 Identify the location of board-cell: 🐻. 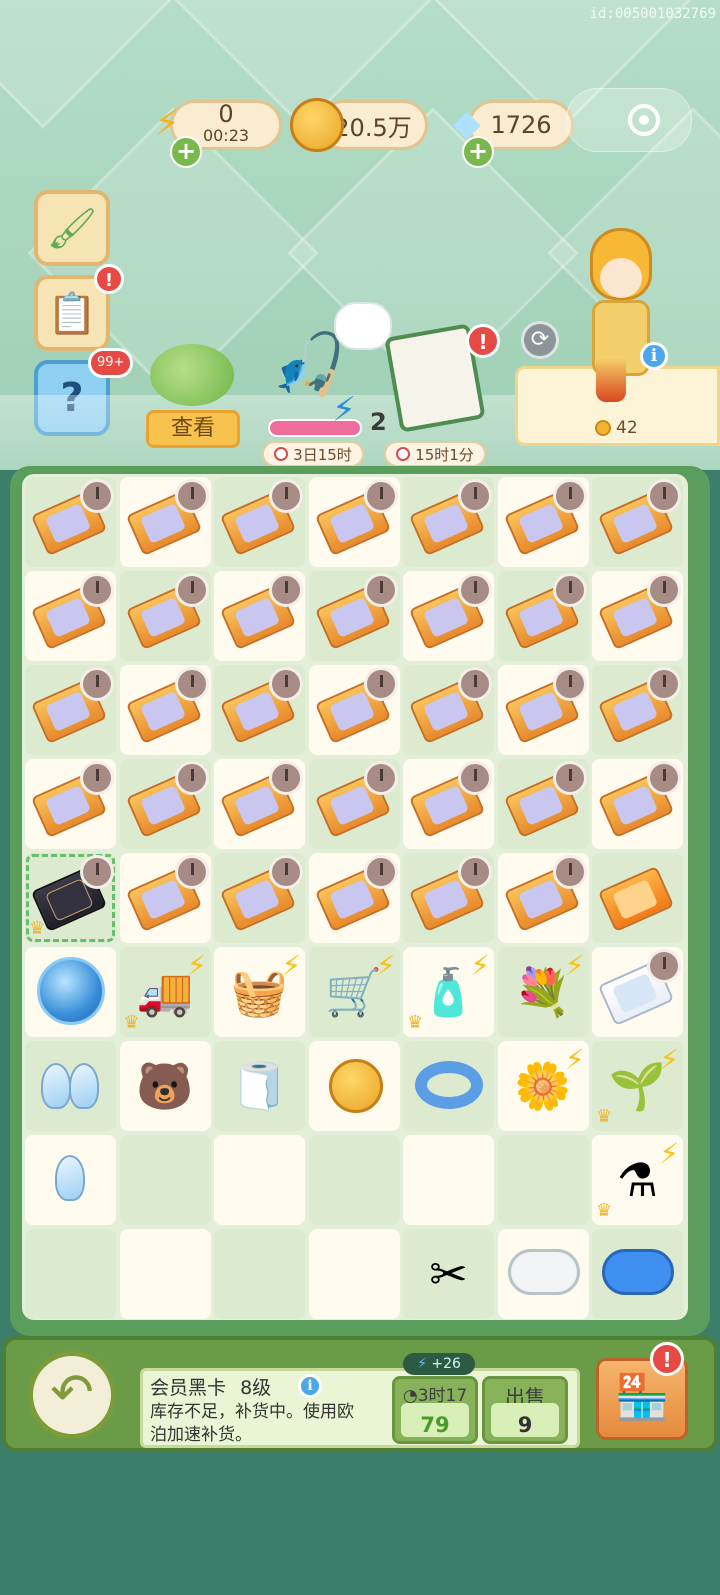
(165, 1086).